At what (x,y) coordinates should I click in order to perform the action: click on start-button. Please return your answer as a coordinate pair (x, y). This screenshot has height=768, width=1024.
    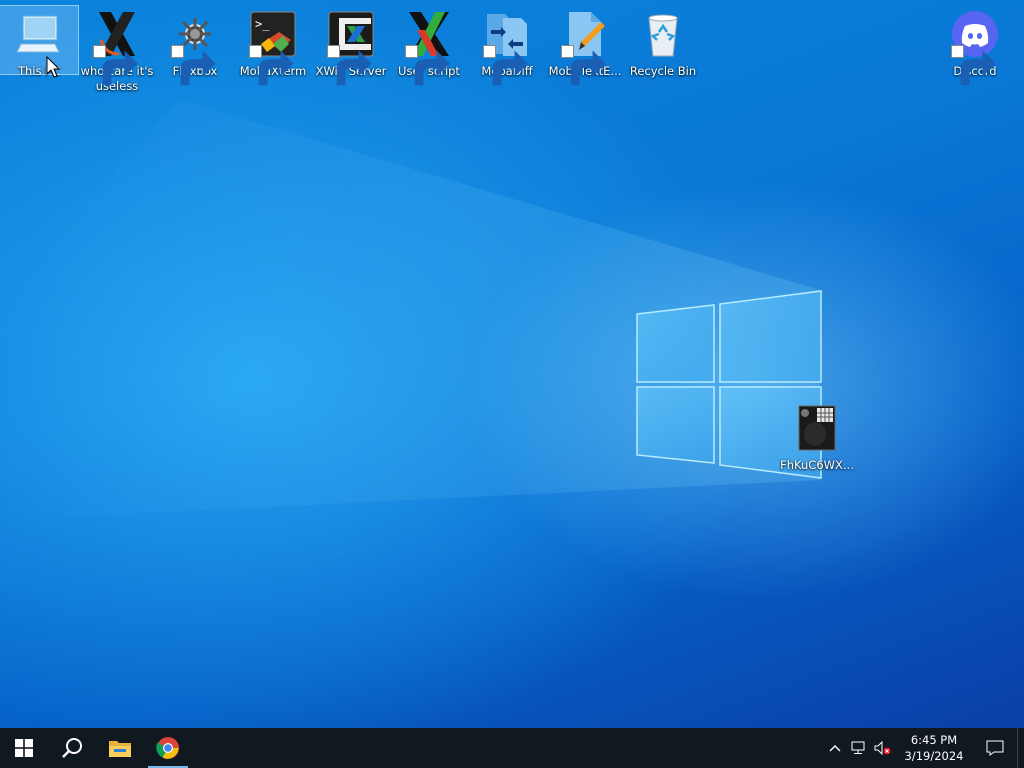
    Looking at the image, I should click on (24, 748).